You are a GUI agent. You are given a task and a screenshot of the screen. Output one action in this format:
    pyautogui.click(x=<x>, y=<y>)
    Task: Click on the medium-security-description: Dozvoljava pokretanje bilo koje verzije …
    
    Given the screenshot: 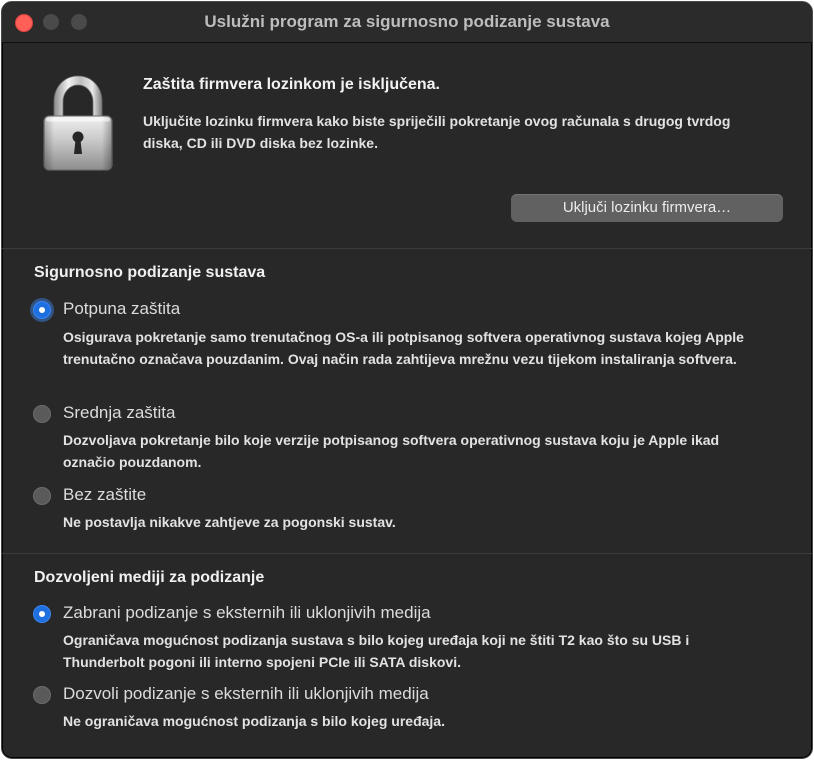 What is the action you would take?
    pyautogui.click(x=391, y=451)
    